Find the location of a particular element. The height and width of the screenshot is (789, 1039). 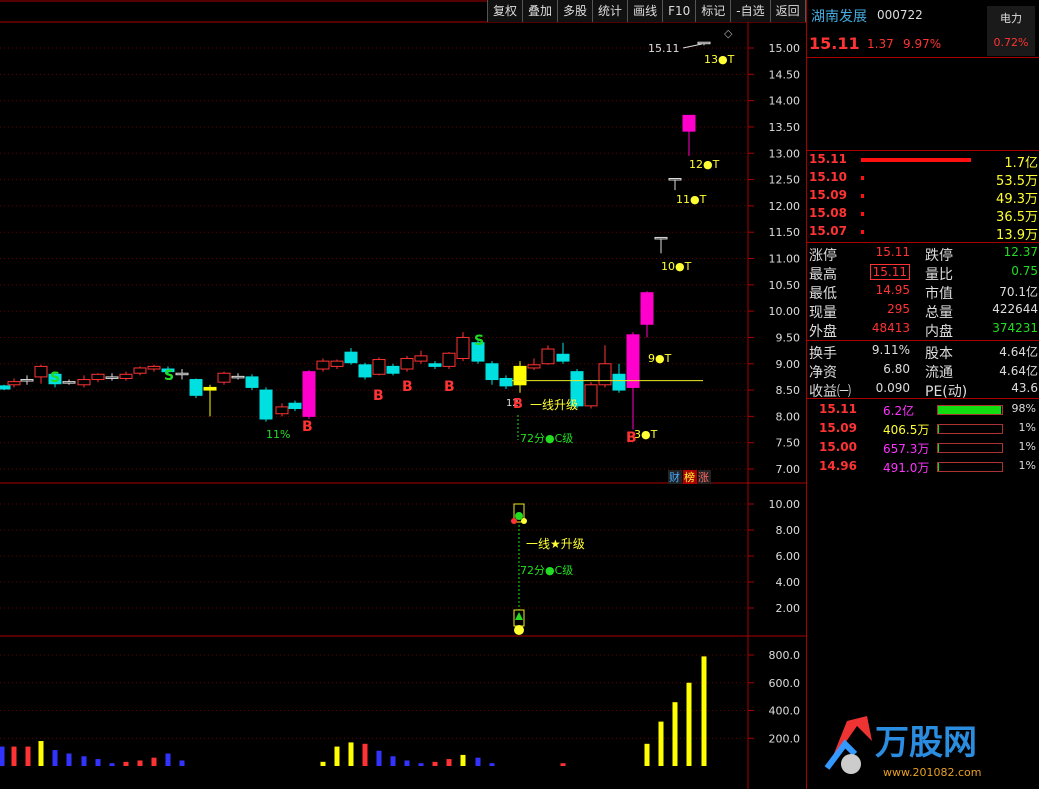

dist-price: 15.11 is located at coordinates (838, 409).